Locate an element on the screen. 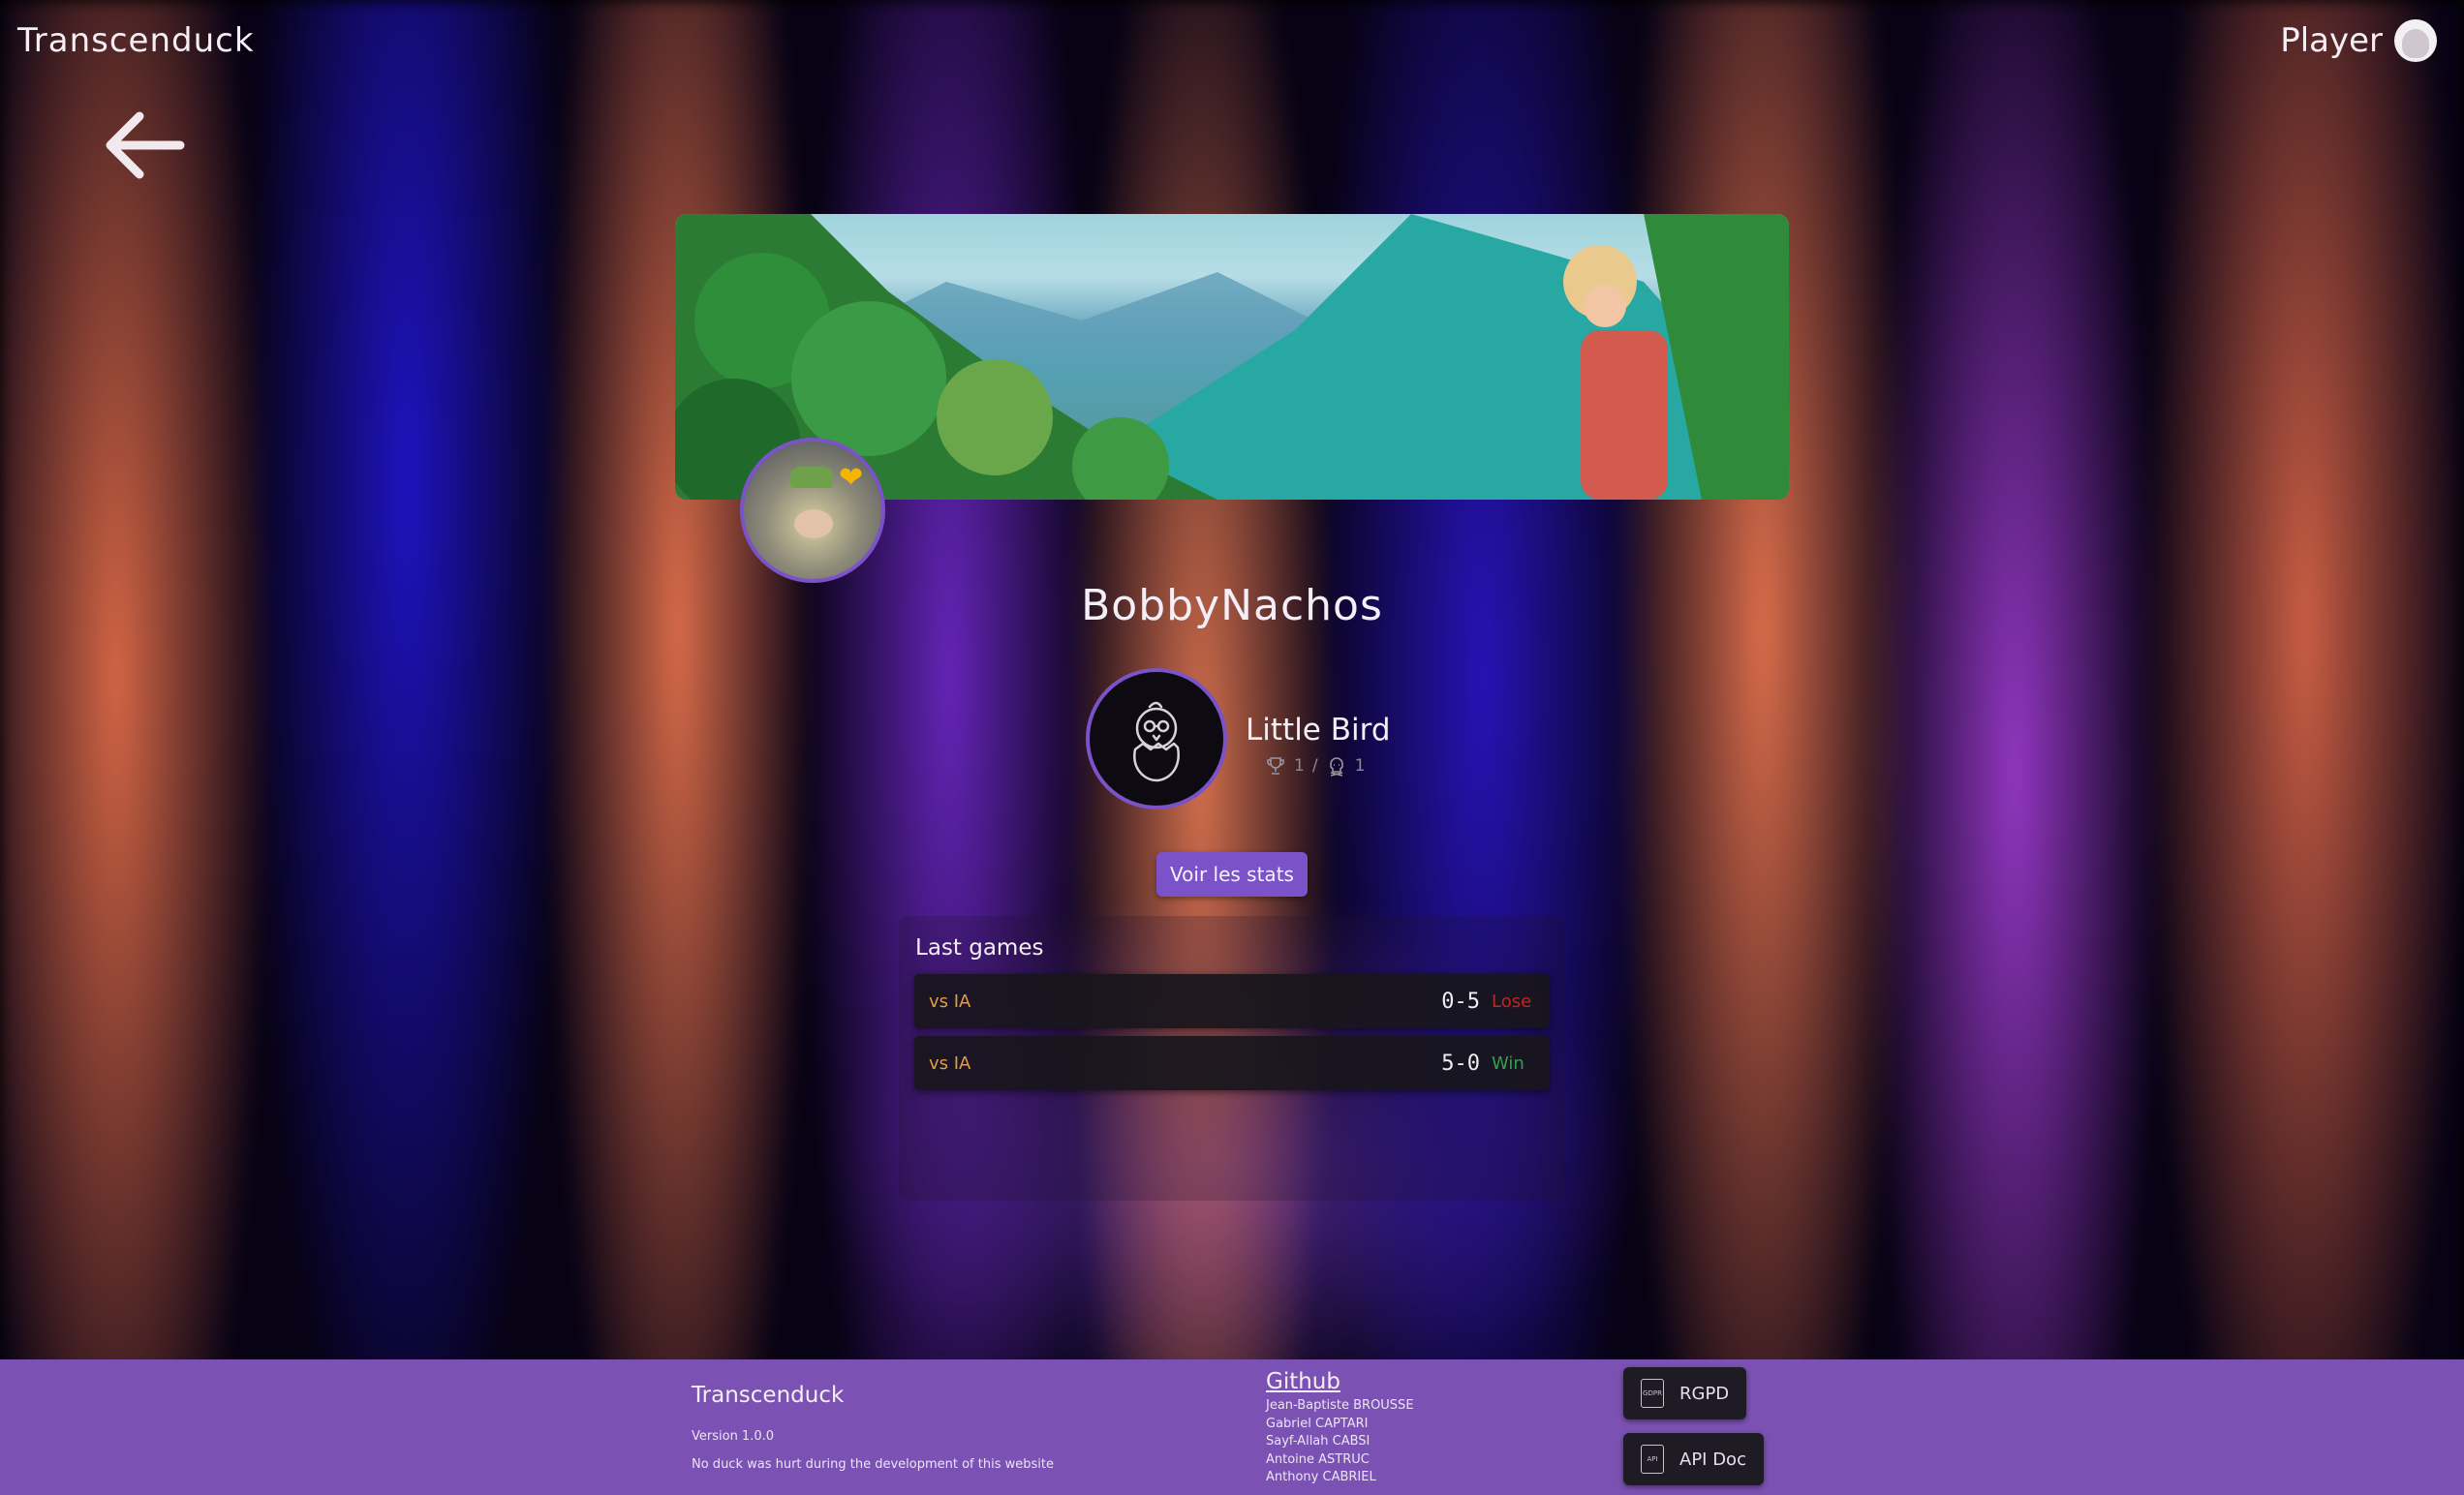  arrow-left-icon is located at coordinates (145, 145).